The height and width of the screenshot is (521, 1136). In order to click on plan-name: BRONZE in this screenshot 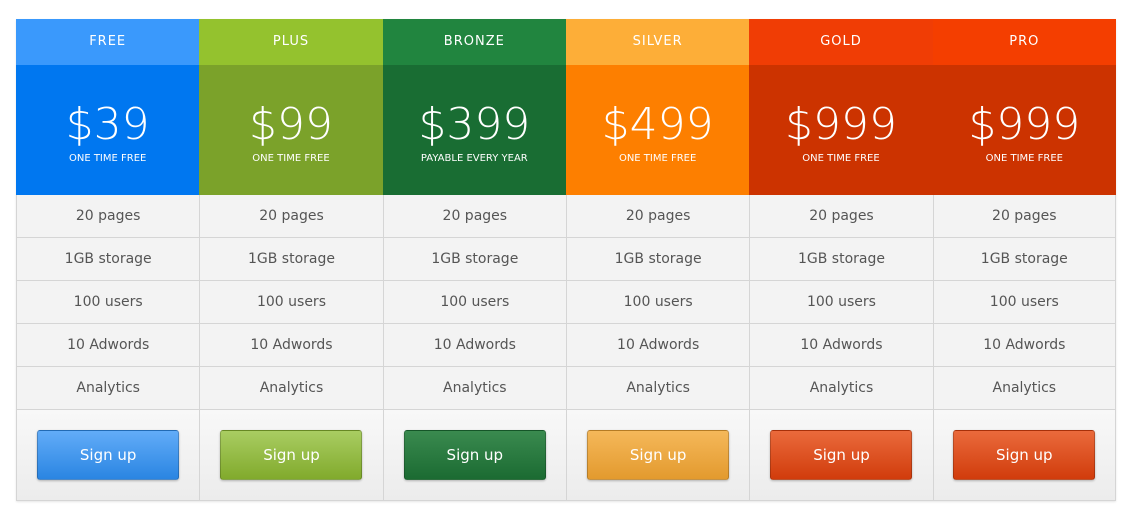, I will do `click(474, 42)`.